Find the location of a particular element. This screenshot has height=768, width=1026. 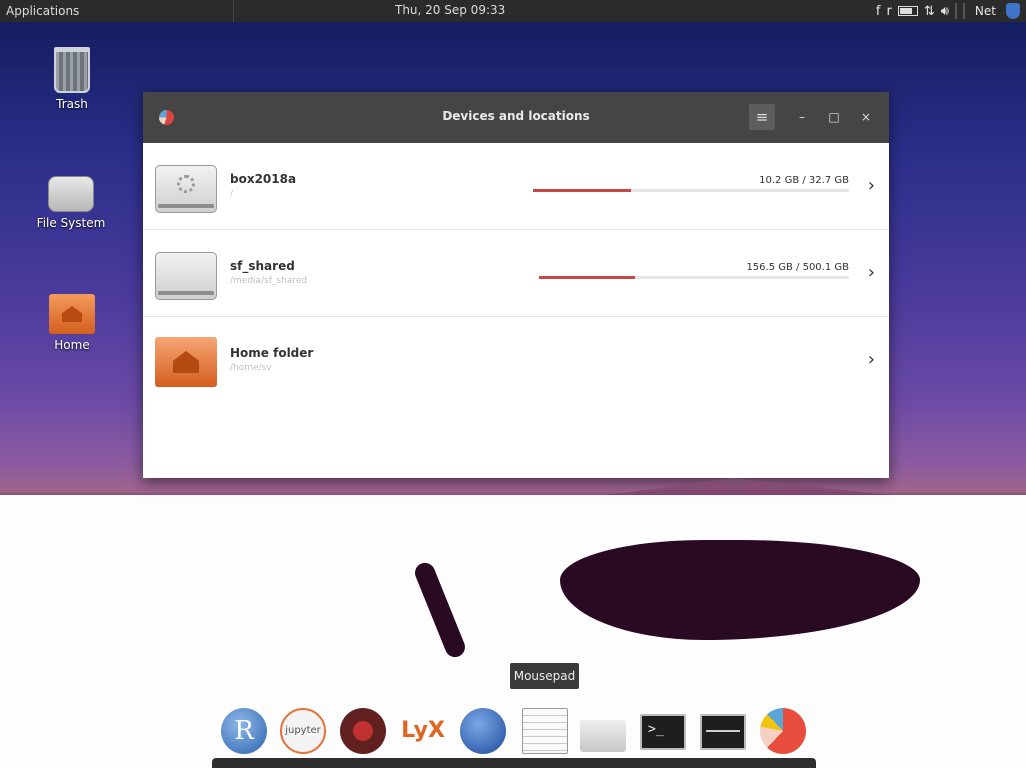

system-monitor-launcher-icon is located at coordinates (723, 732).